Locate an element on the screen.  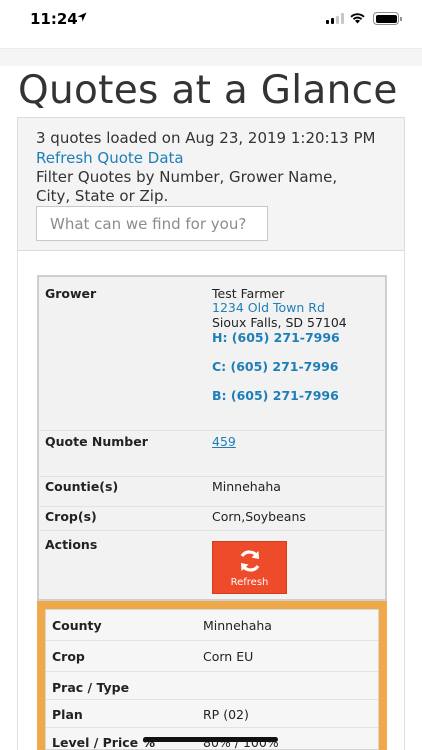
grower-city: Sioux Falls, SD 57104 is located at coordinates (279, 322).